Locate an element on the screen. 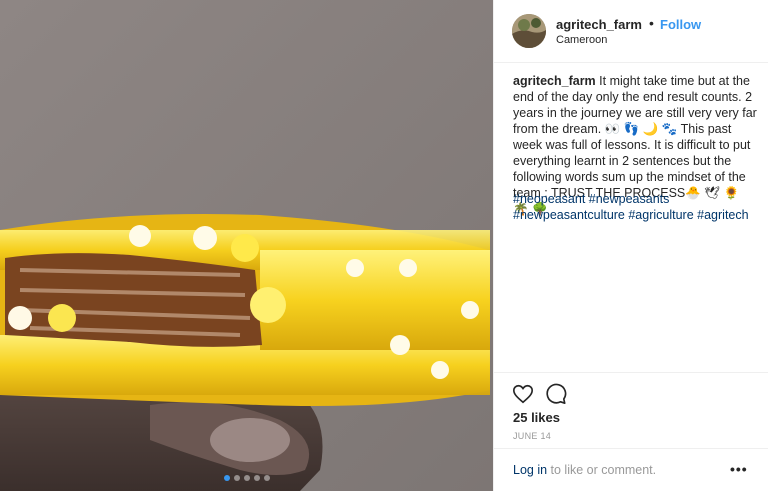  avatar is located at coordinates (529, 31).